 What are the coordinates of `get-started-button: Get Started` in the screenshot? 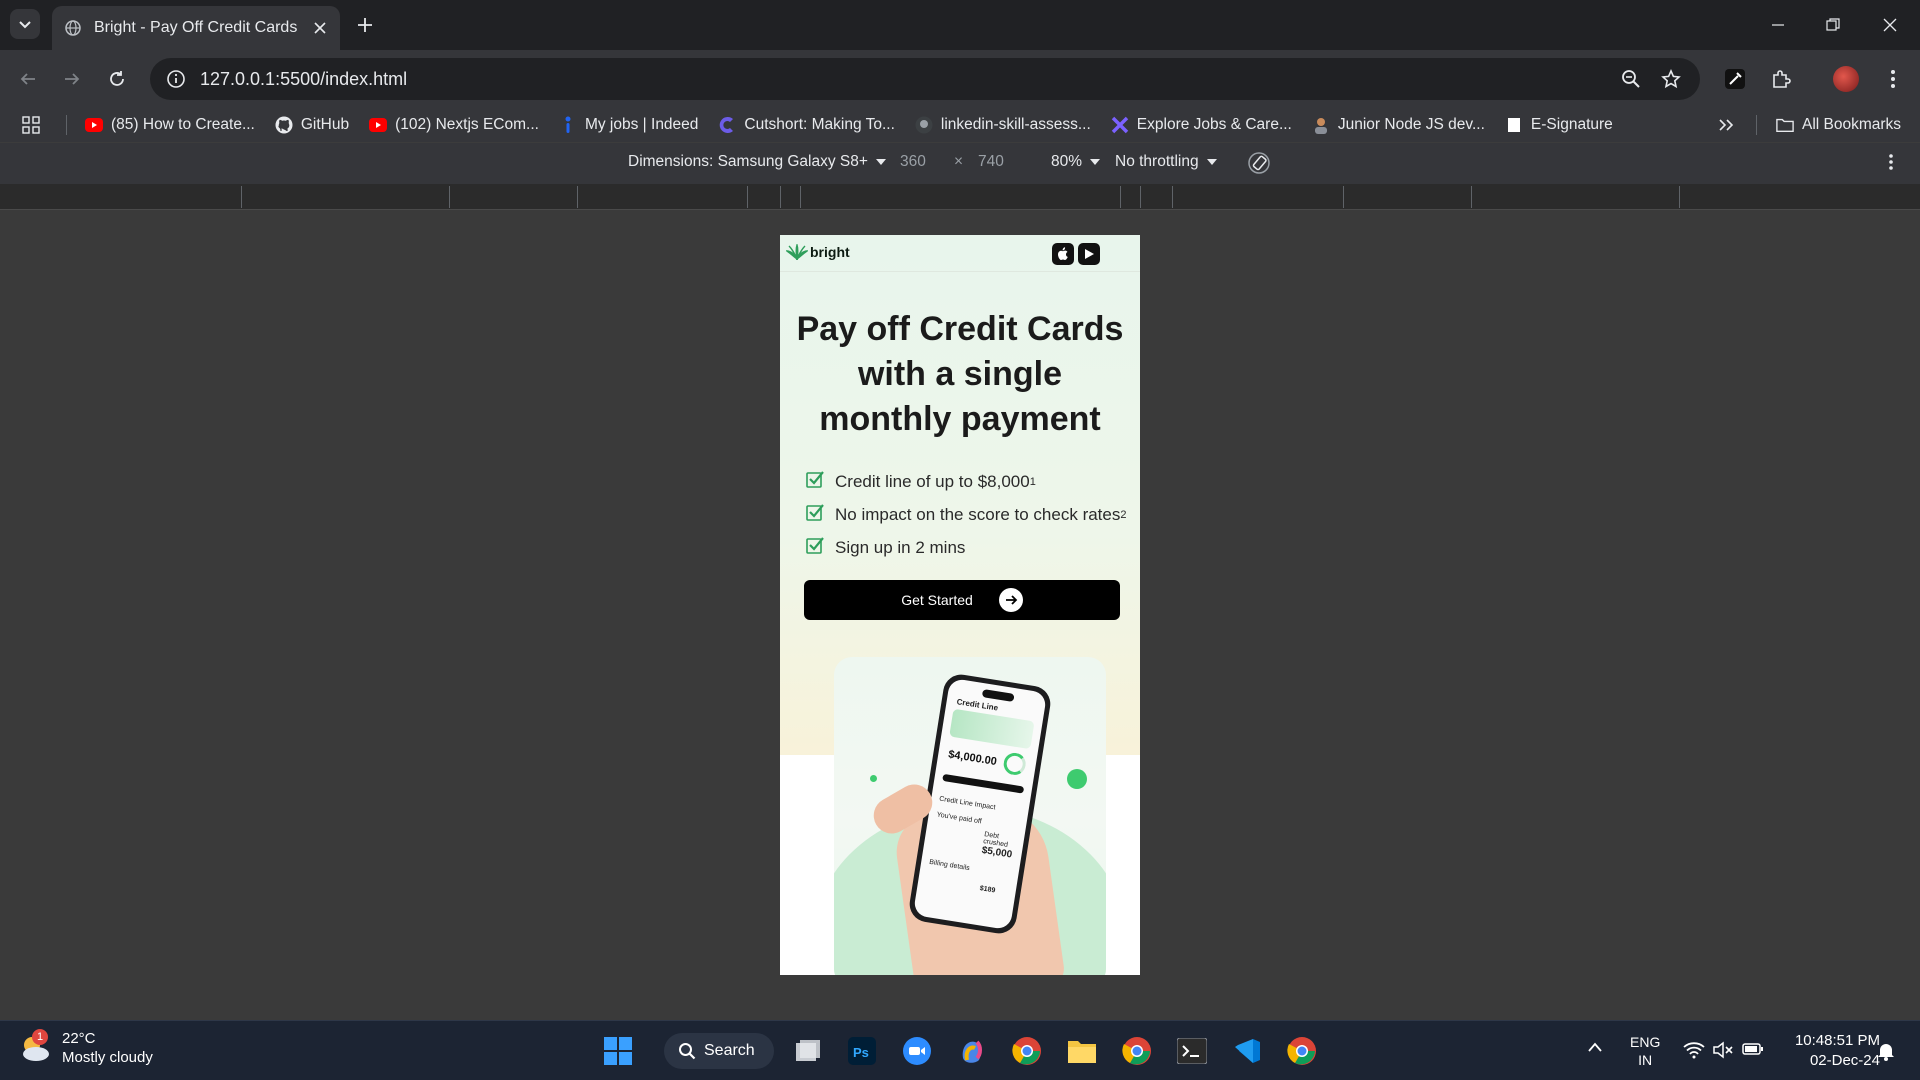 It's located at (962, 600).